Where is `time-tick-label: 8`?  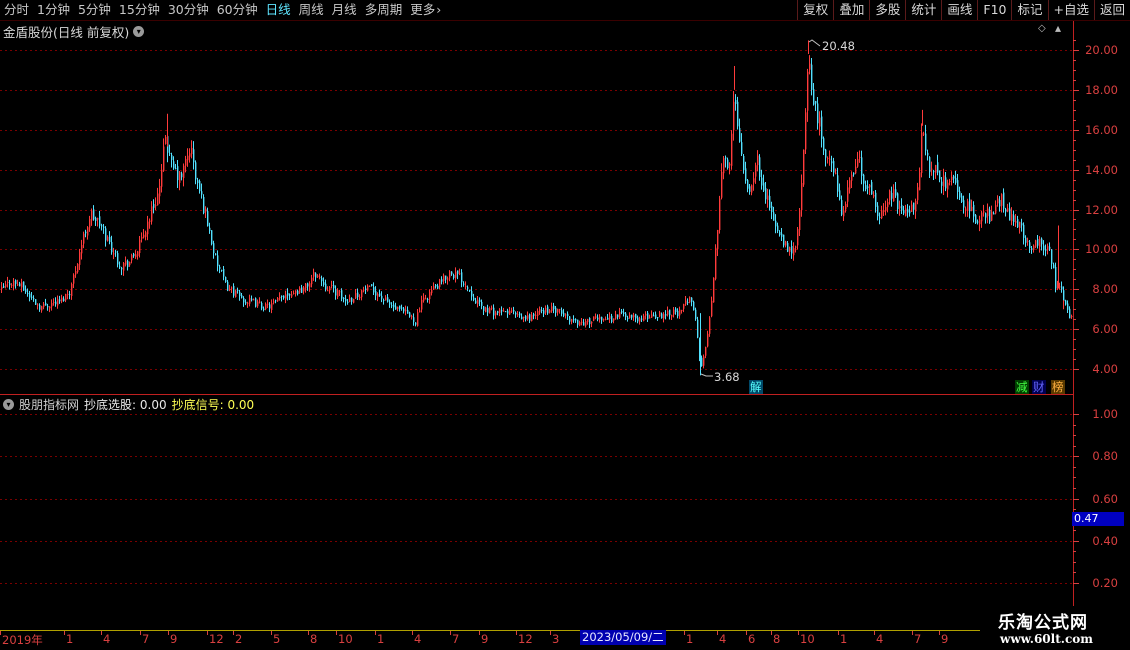
time-tick-label: 8 is located at coordinates (777, 639).